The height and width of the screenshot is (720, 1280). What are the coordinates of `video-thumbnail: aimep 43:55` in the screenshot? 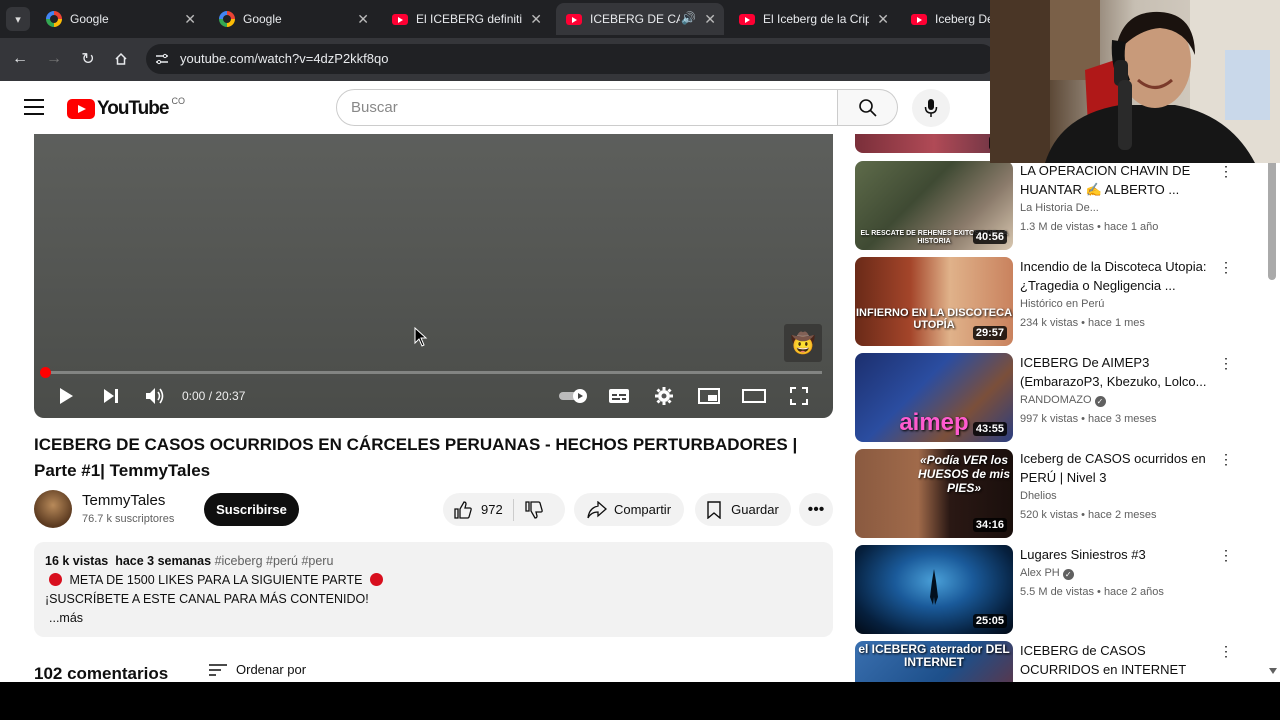 It's located at (934, 397).